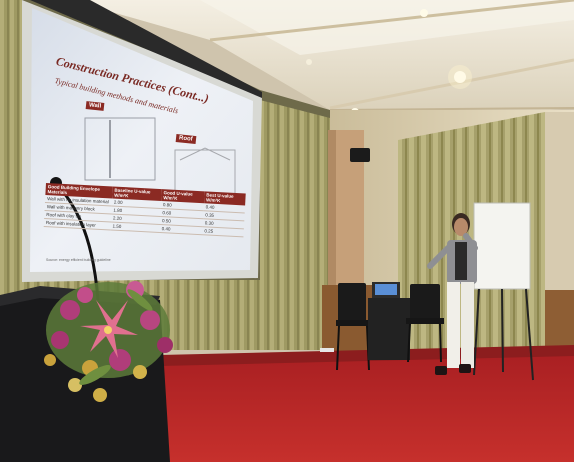  I want to click on wall-speaker, so click(360, 155).